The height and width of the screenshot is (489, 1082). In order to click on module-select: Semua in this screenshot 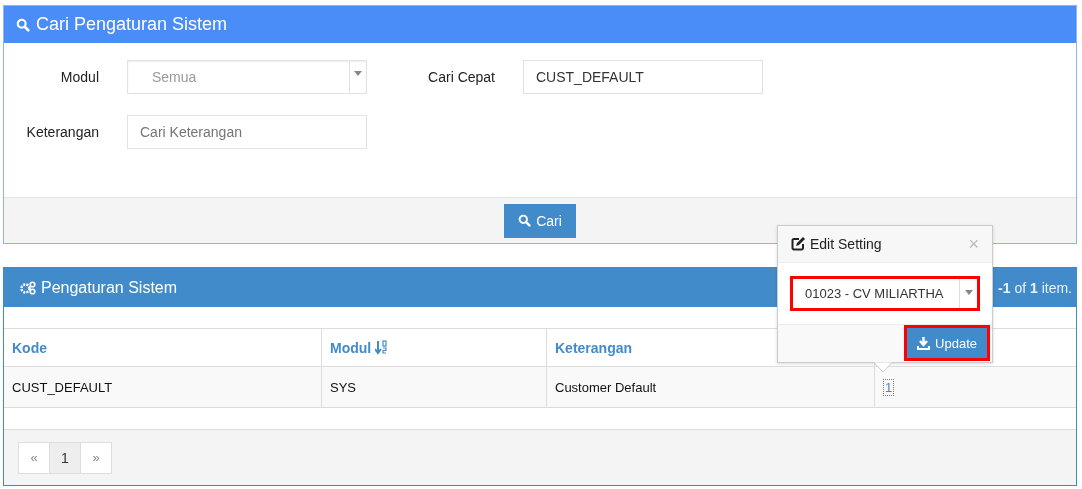, I will do `click(247, 77)`.